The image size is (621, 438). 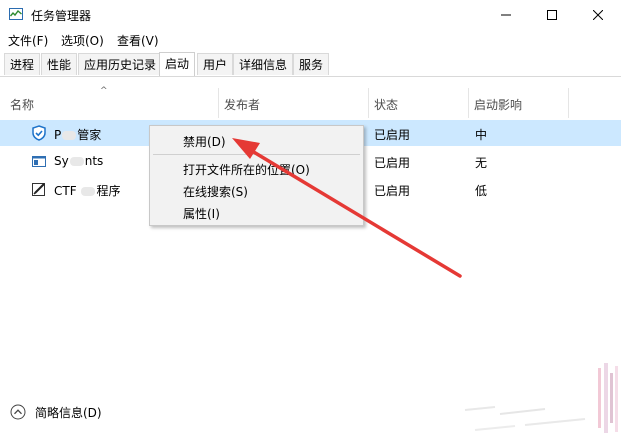 I want to click on fewer-details-link: 简略信息(D), so click(x=68, y=412).